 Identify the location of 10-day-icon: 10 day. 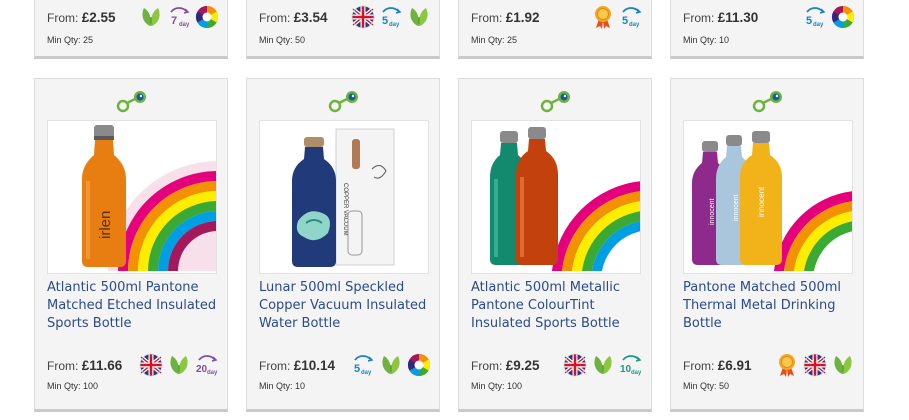
(631, 365).